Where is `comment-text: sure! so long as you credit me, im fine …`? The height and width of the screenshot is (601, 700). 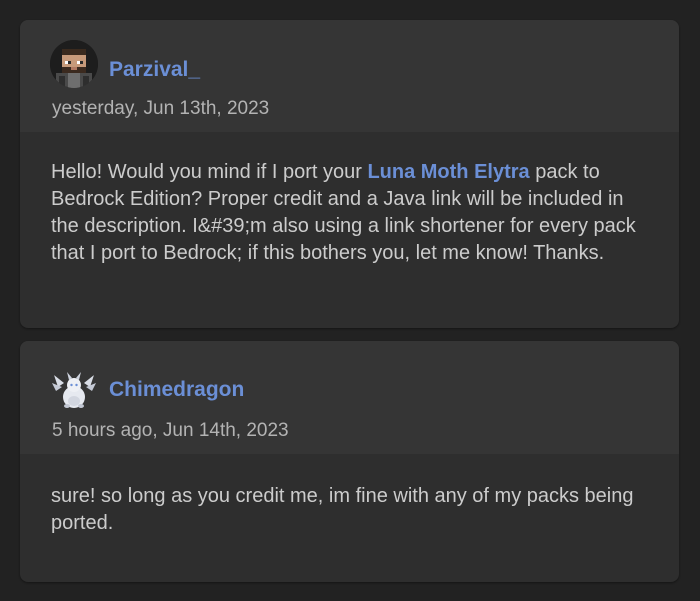
comment-text: sure! so long as you credit me, im fine … is located at coordinates (342, 509).